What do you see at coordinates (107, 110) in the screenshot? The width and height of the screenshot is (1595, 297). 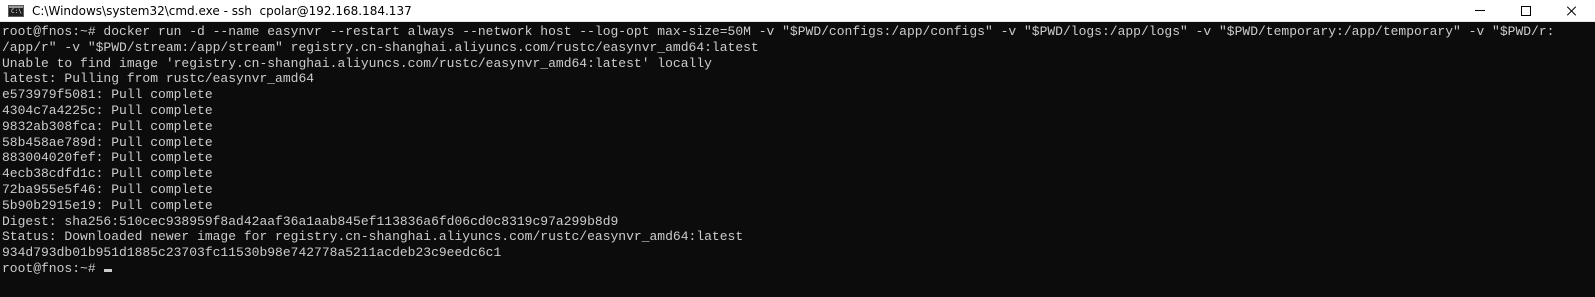 I see `terminal-line: 4304c7a4225c: Pull complete` at bounding box center [107, 110].